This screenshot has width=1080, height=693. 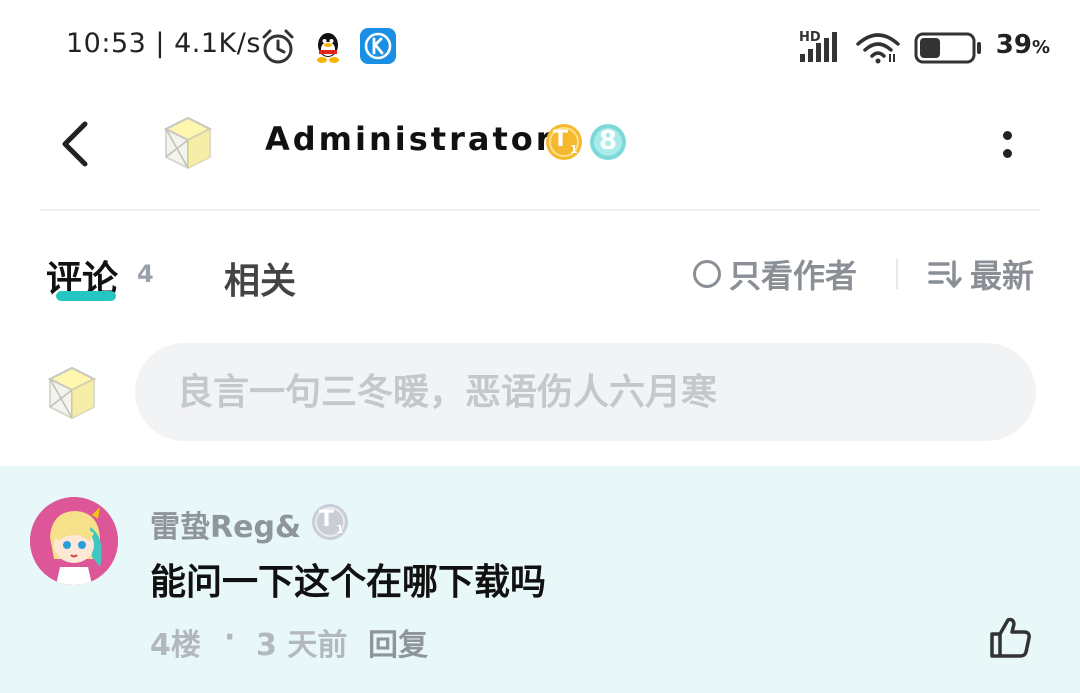 I want to click on commenter-username: 雷蛰Reg&, so click(x=225, y=524).